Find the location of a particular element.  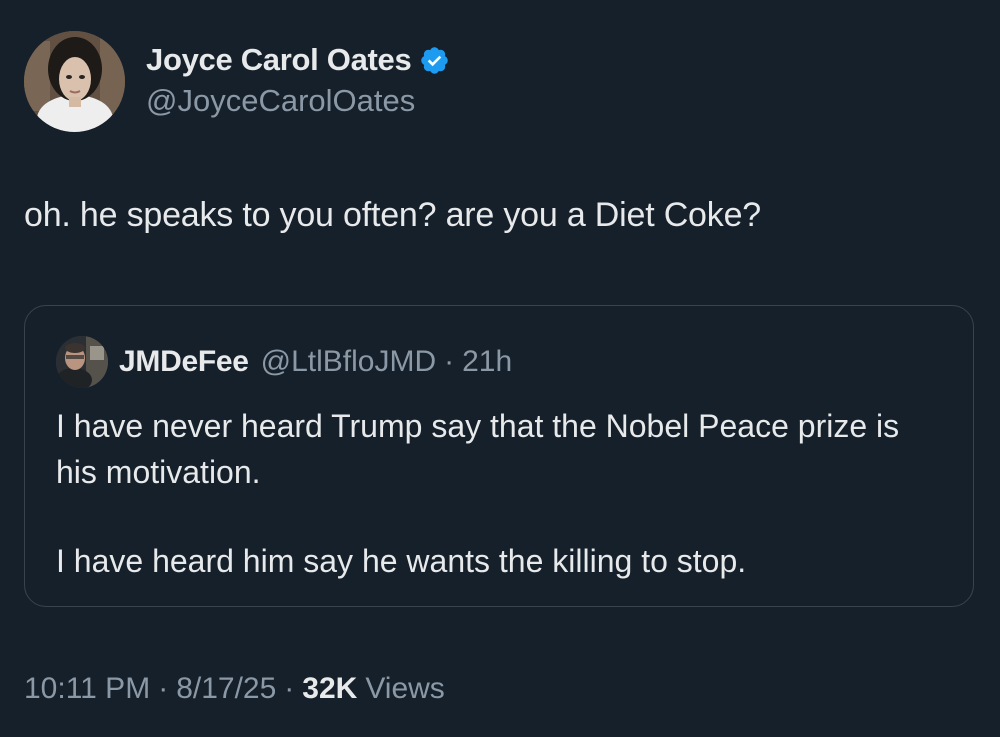

verified-badge-icon is located at coordinates (434, 60).